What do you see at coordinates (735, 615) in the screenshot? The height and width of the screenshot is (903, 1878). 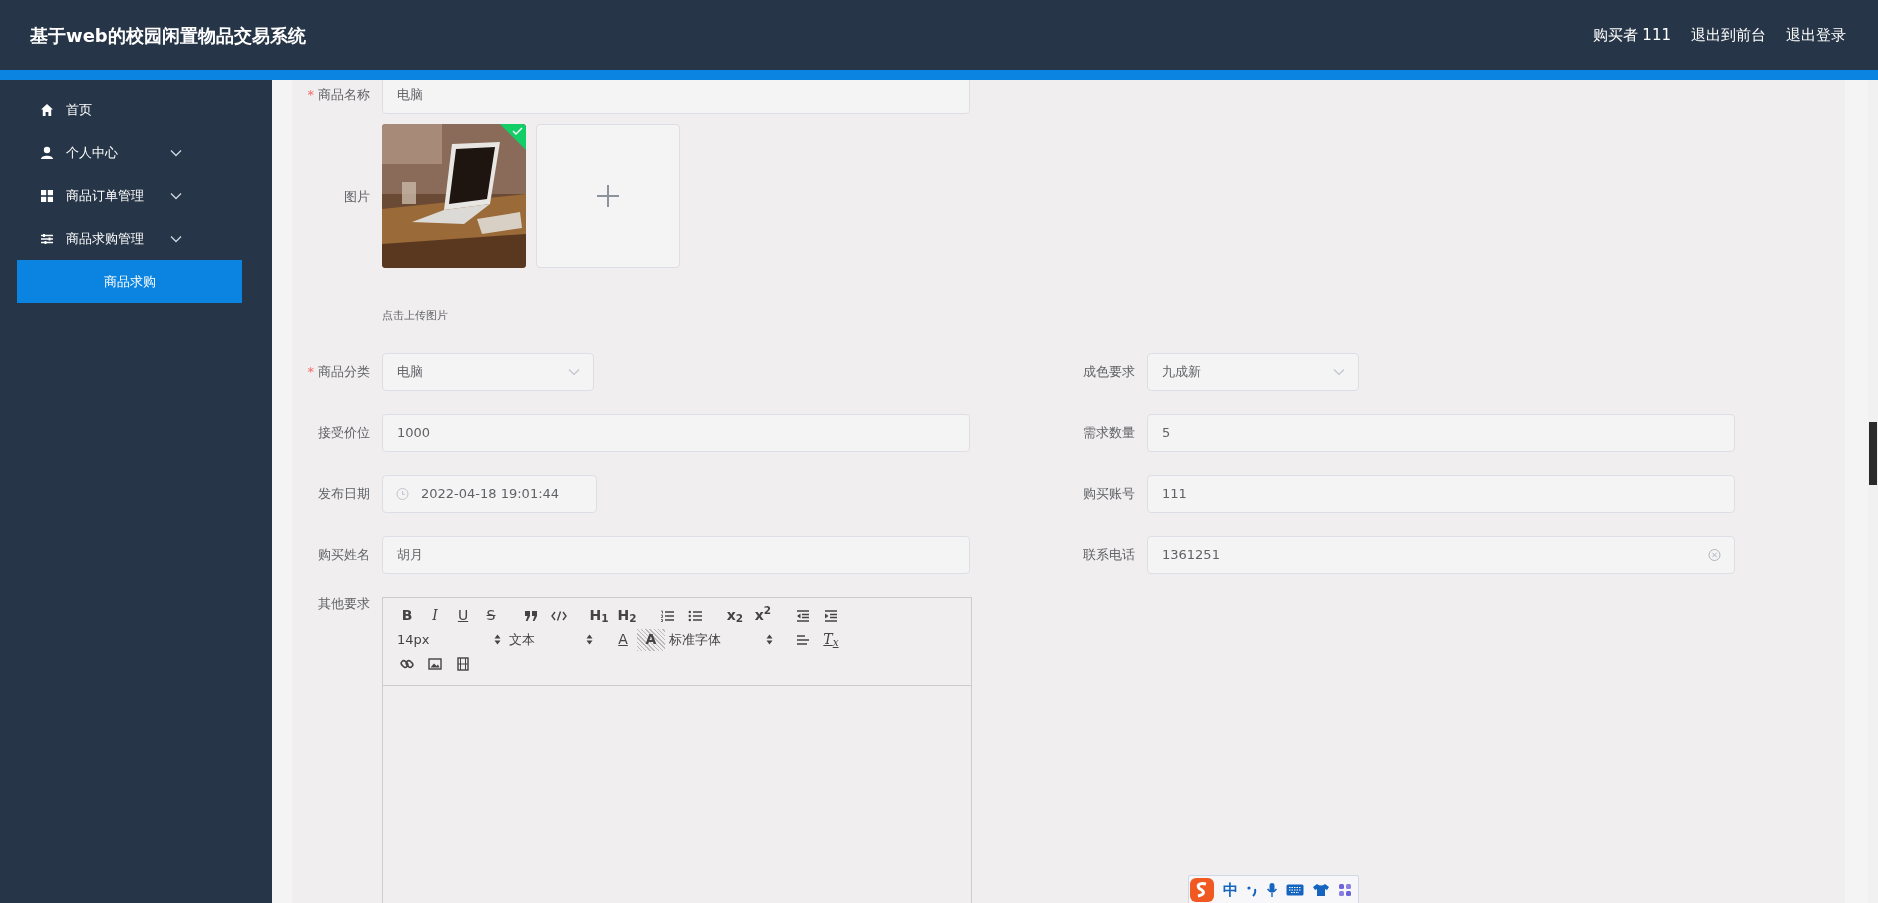 I see `script-button: x$_{2}$` at bounding box center [735, 615].